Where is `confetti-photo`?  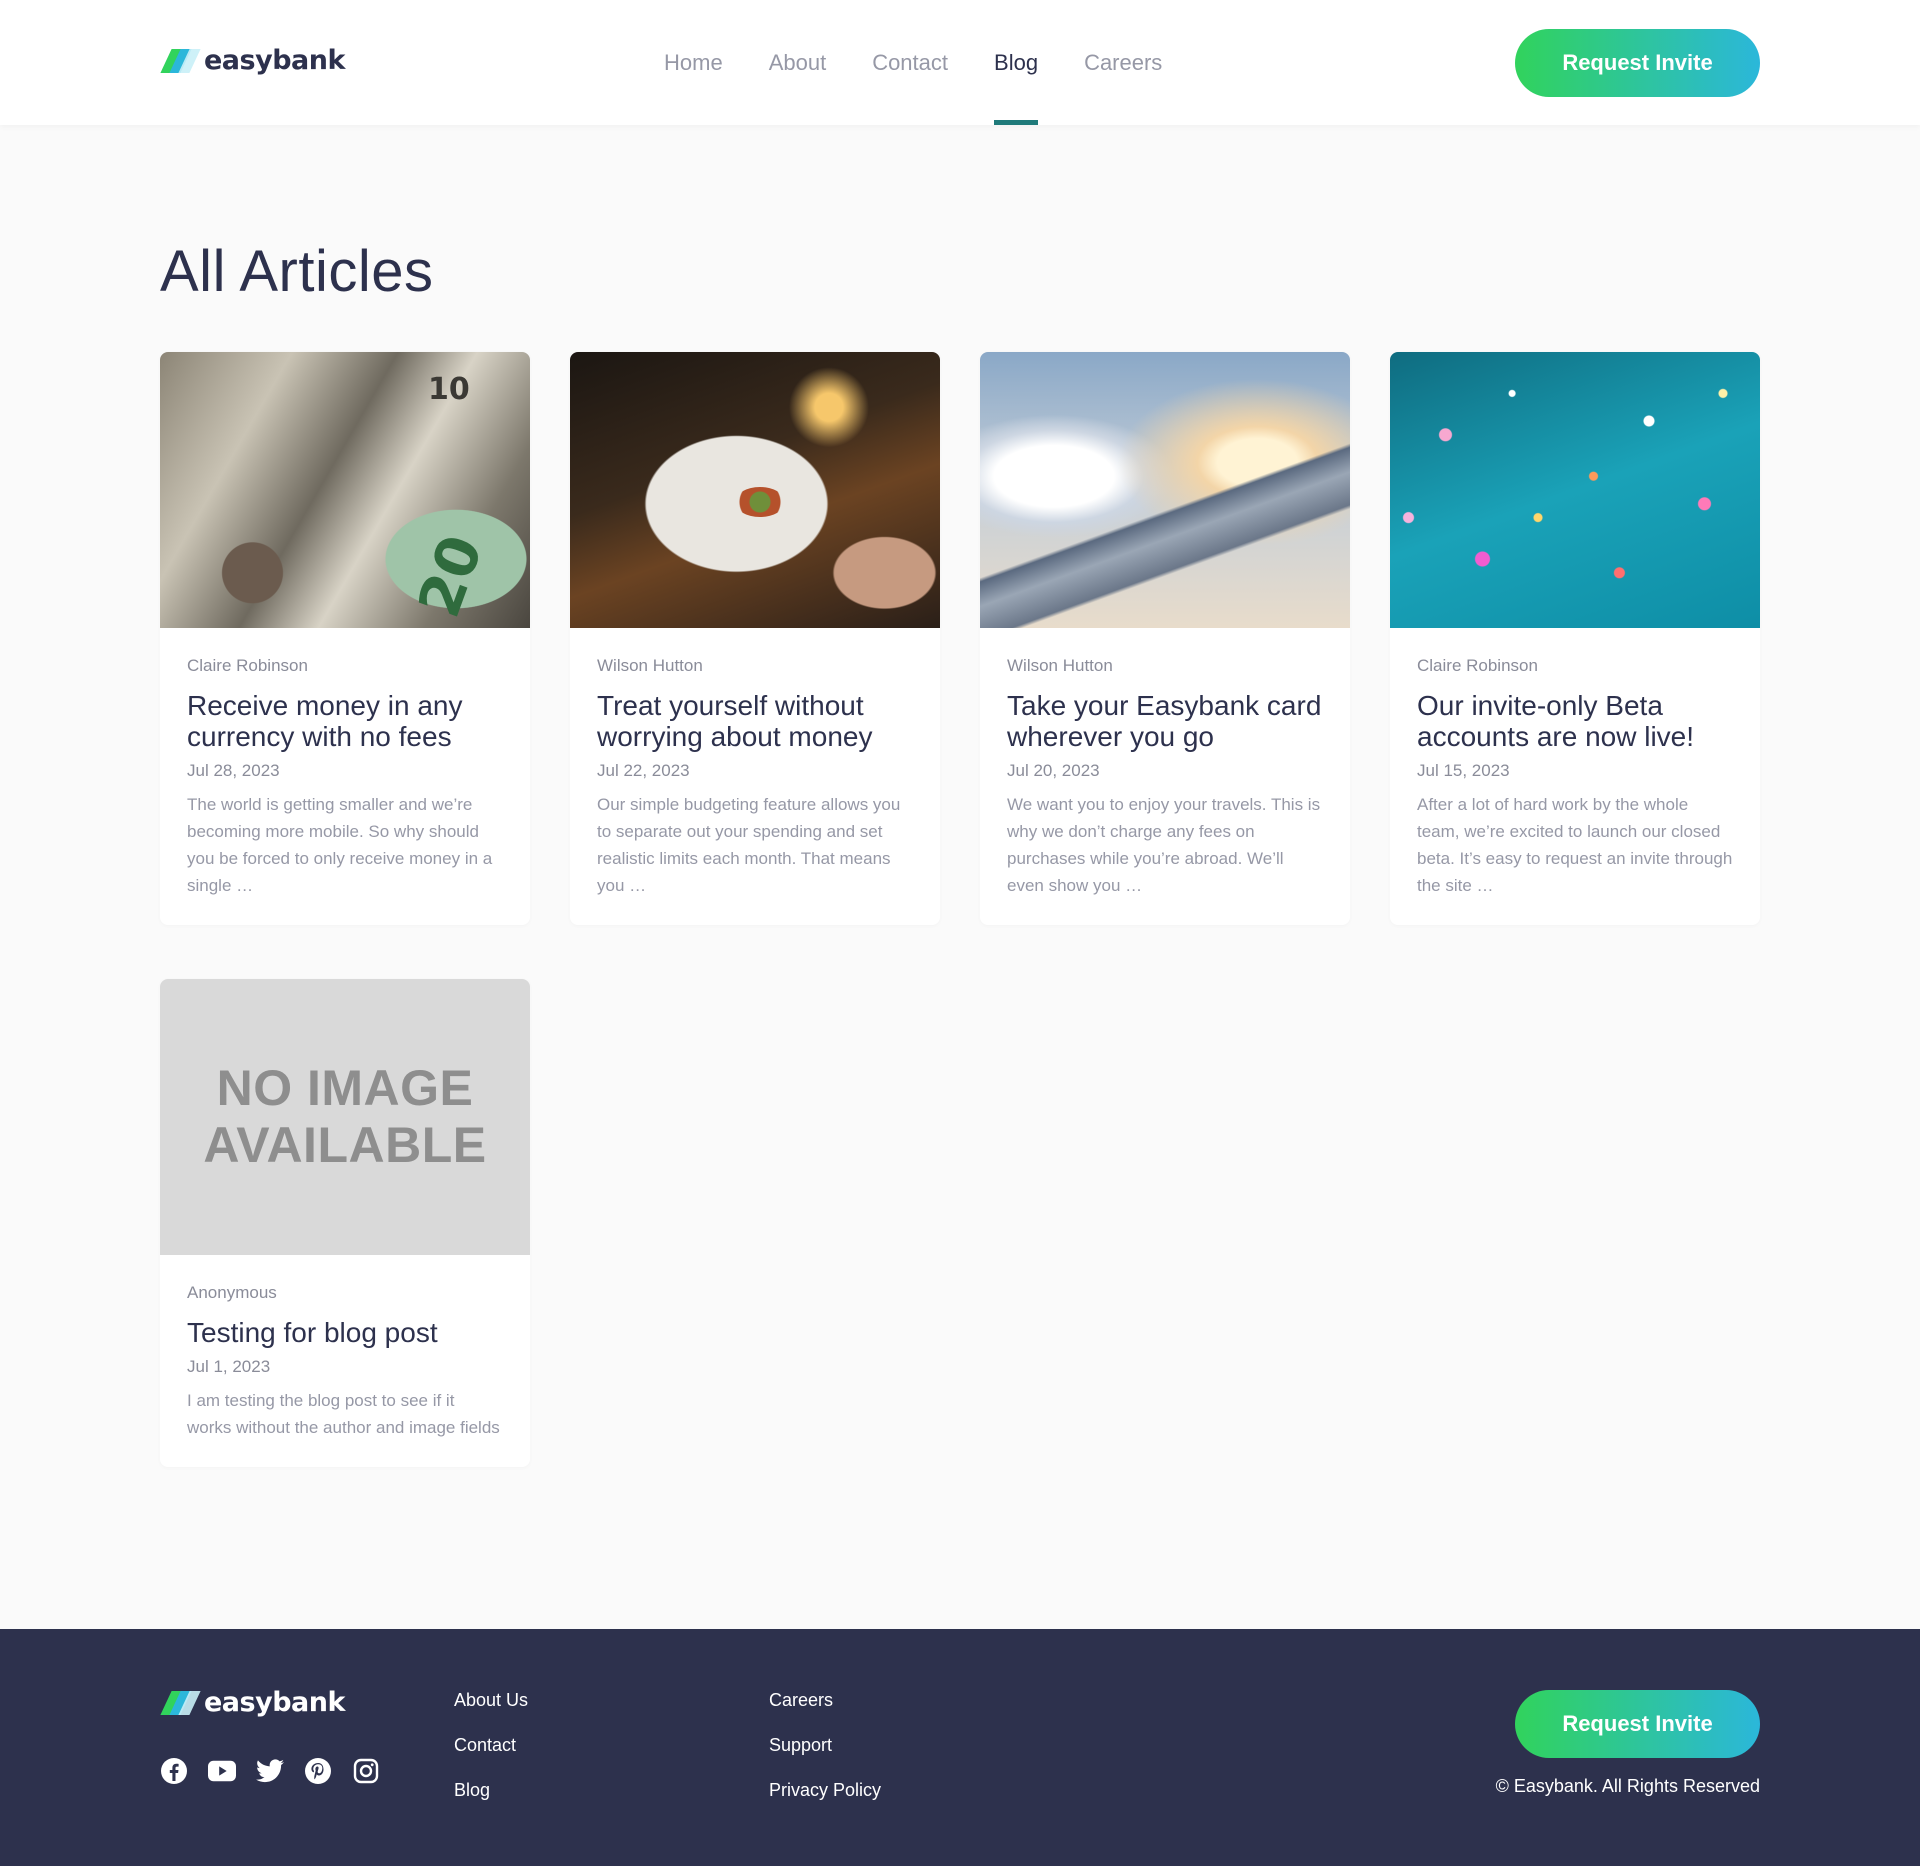
confetti-photo is located at coordinates (1575, 490).